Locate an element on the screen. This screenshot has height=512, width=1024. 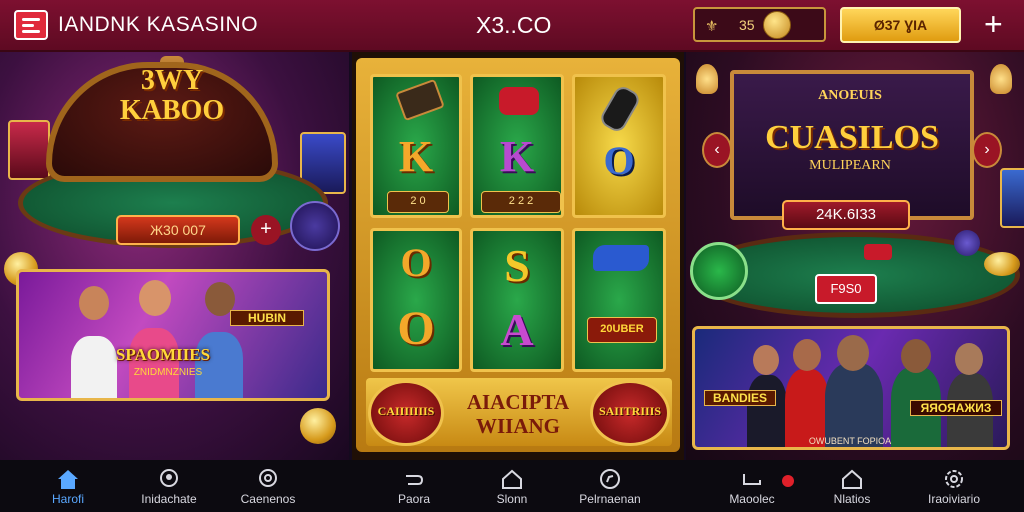
nav-item-history: Maoolec is located at coordinates (752, 486).